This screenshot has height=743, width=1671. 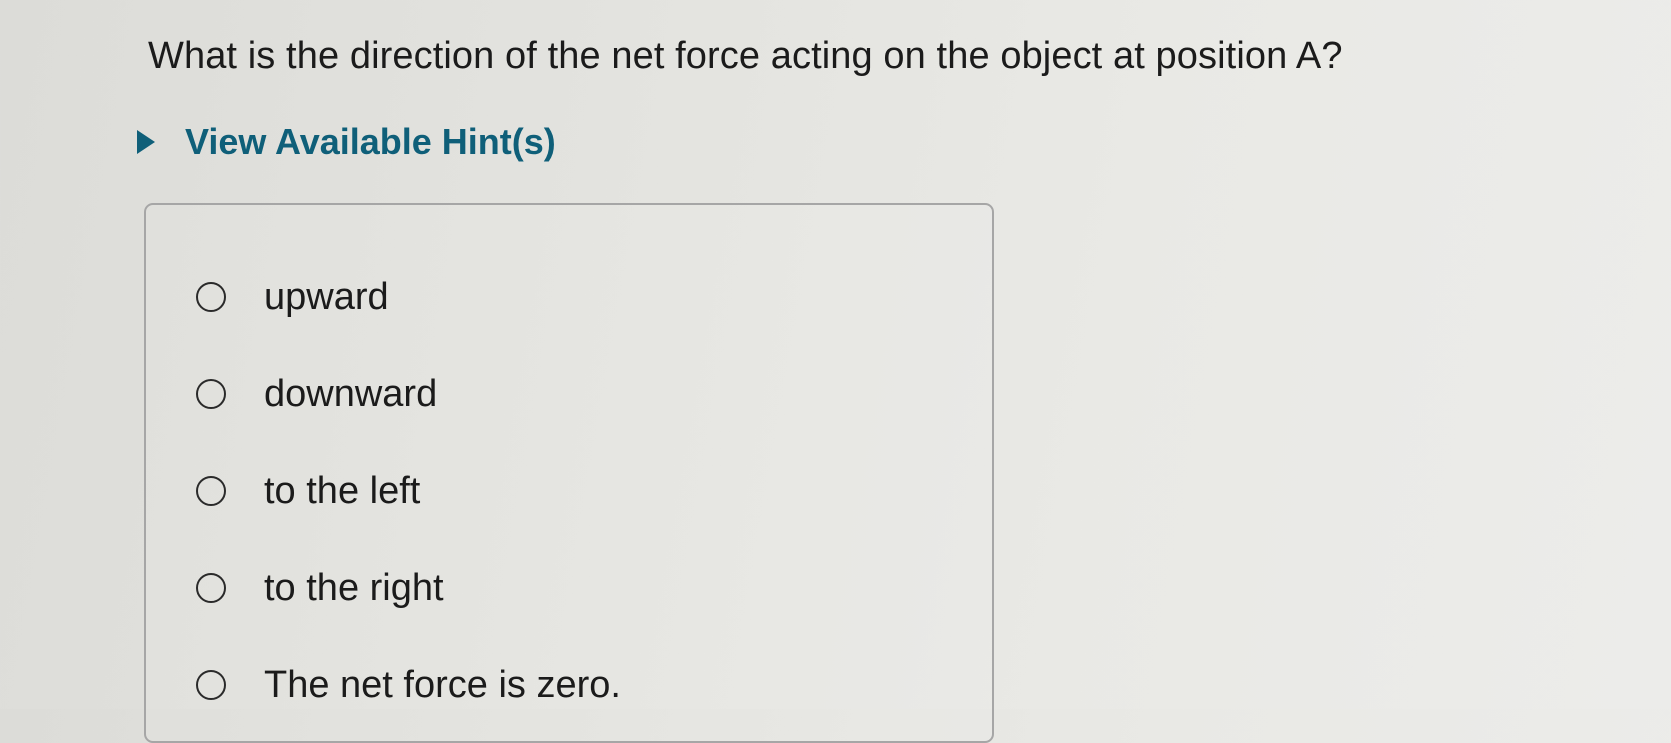 I want to click on view-hints-toggle: View Available Hint(s), so click(x=346, y=142).